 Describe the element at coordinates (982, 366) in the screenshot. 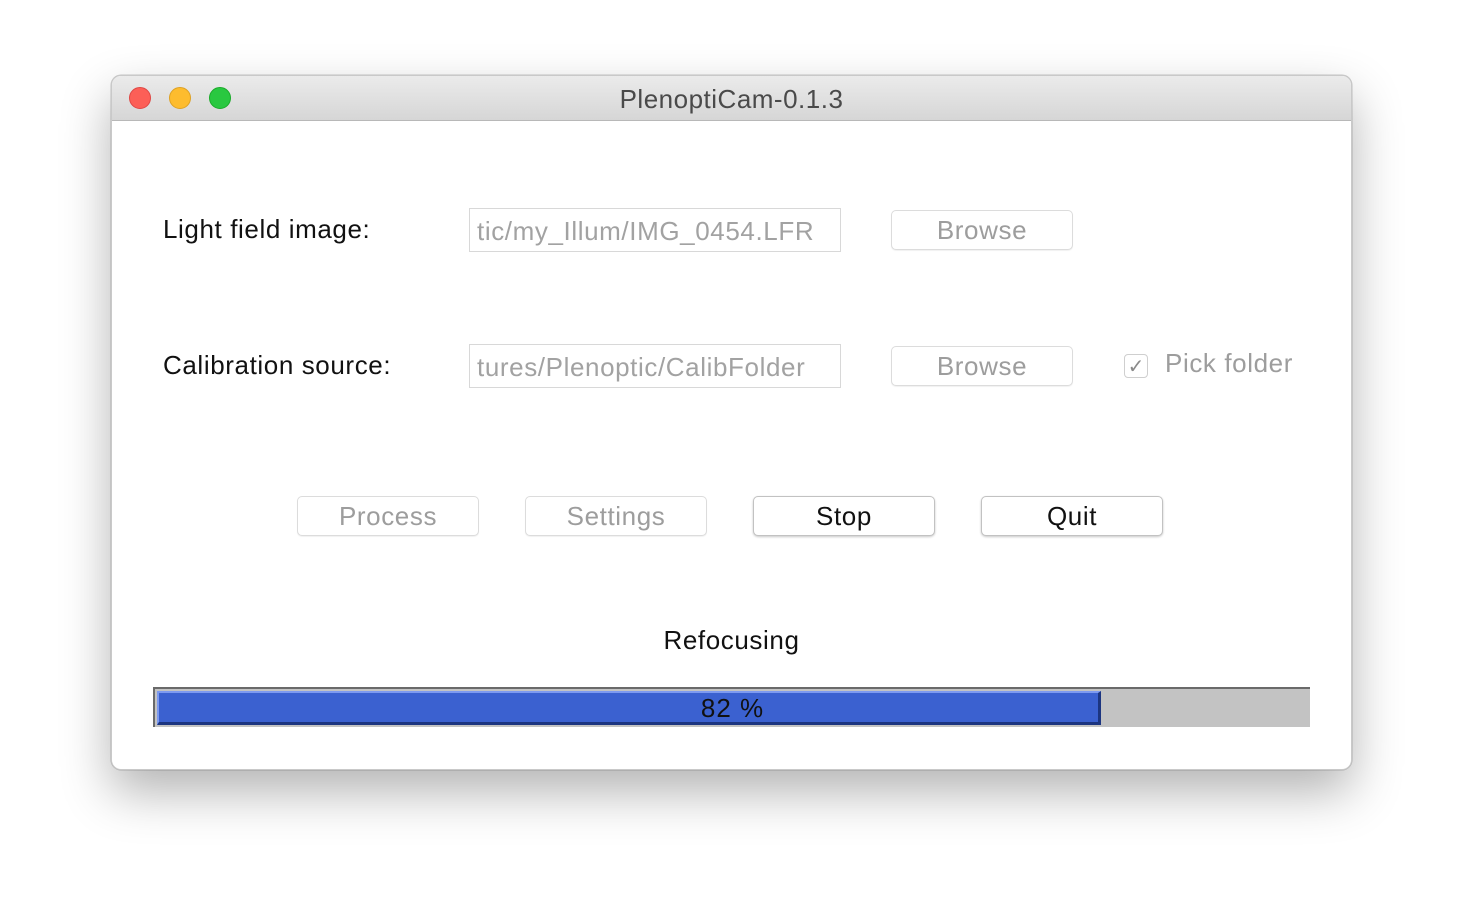

I see `calibration-browse-button: Browse` at that location.